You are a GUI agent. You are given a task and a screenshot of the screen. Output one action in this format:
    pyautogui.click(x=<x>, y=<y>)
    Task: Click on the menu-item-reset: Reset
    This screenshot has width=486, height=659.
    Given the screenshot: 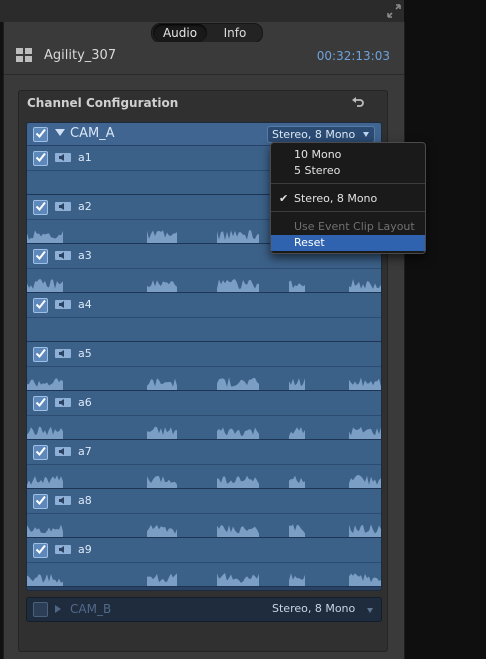 What is the action you would take?
    pyautogui.click(x=348, y=243)
    